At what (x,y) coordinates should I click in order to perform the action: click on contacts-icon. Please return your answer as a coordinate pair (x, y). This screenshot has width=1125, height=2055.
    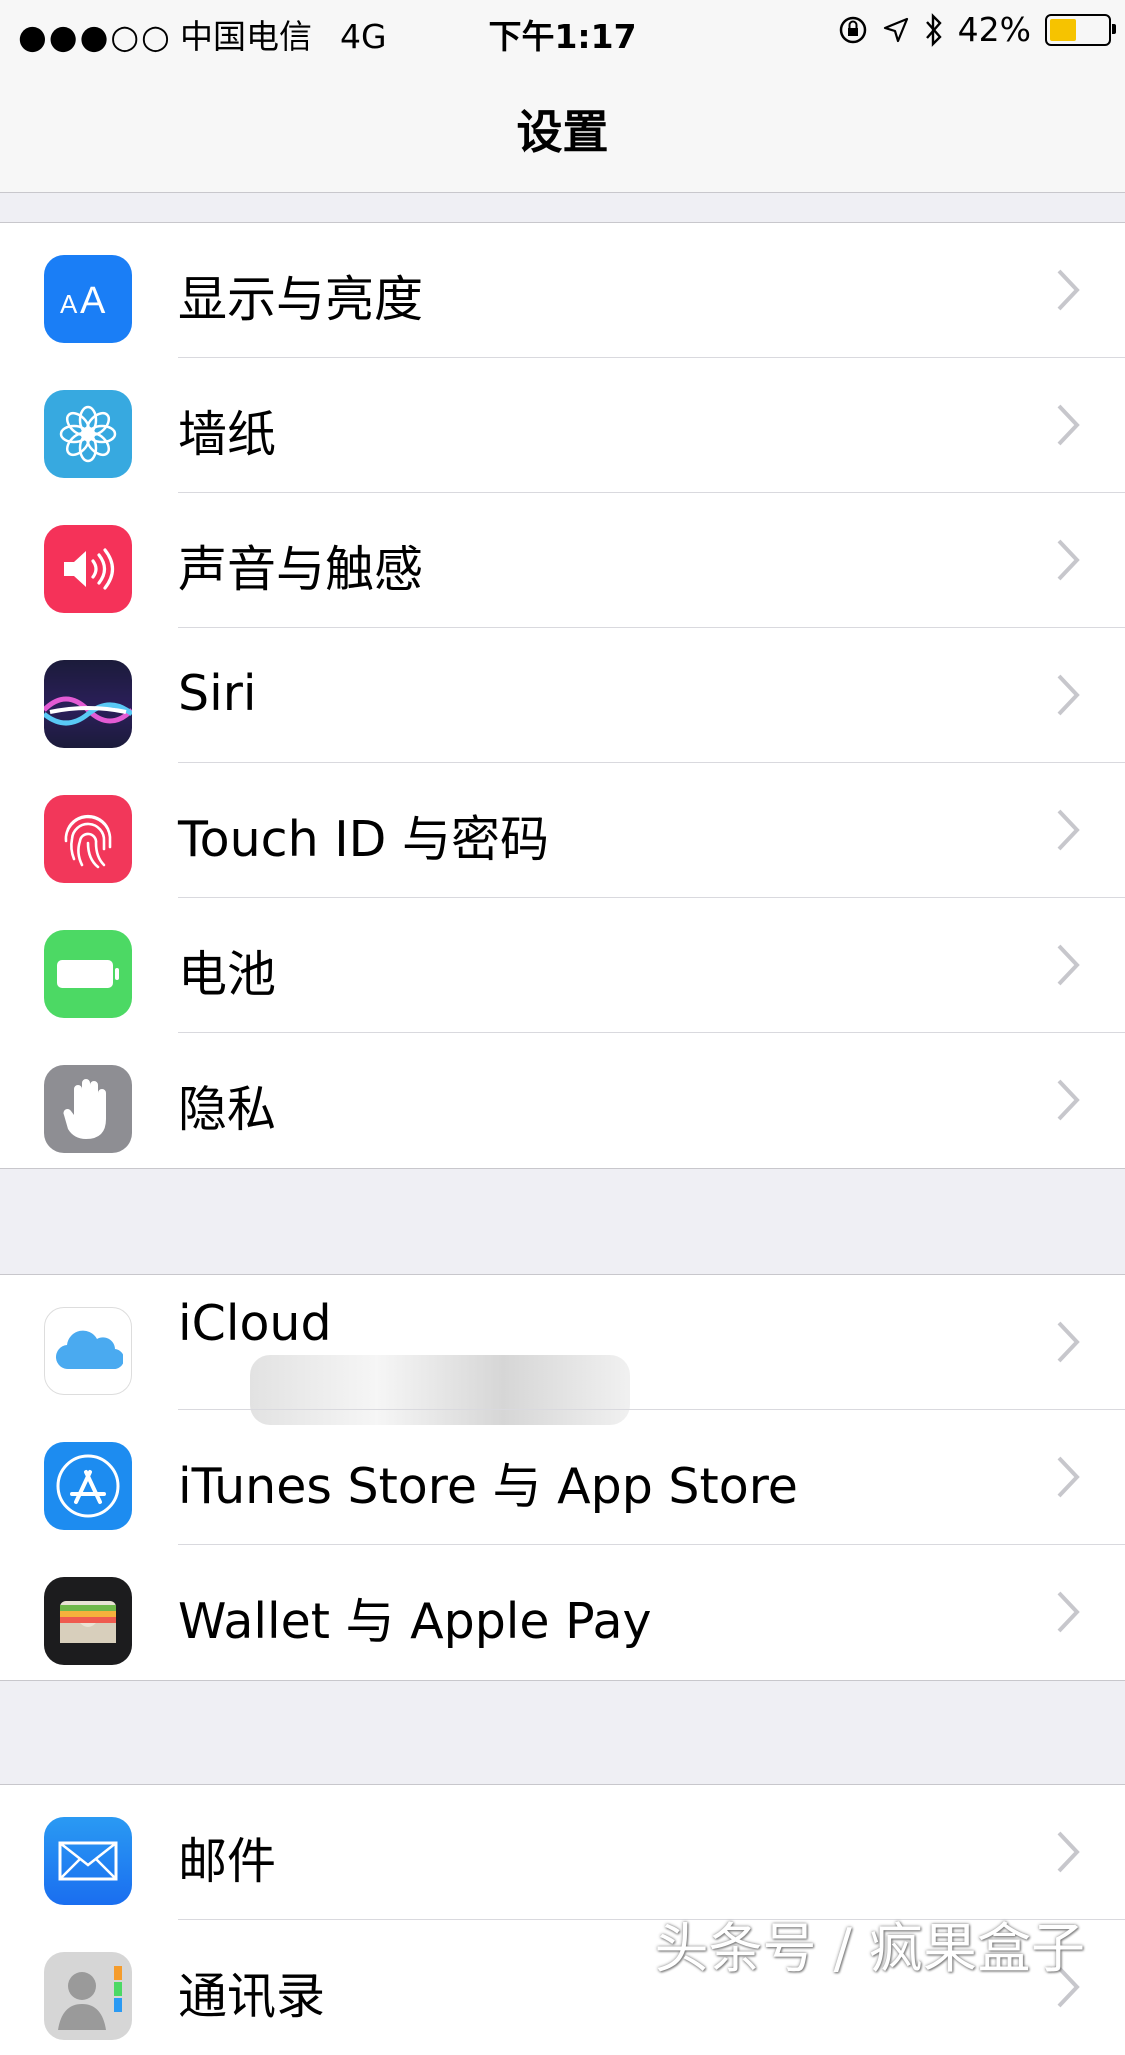
    Looking at the image, I should click on (88, 1996).